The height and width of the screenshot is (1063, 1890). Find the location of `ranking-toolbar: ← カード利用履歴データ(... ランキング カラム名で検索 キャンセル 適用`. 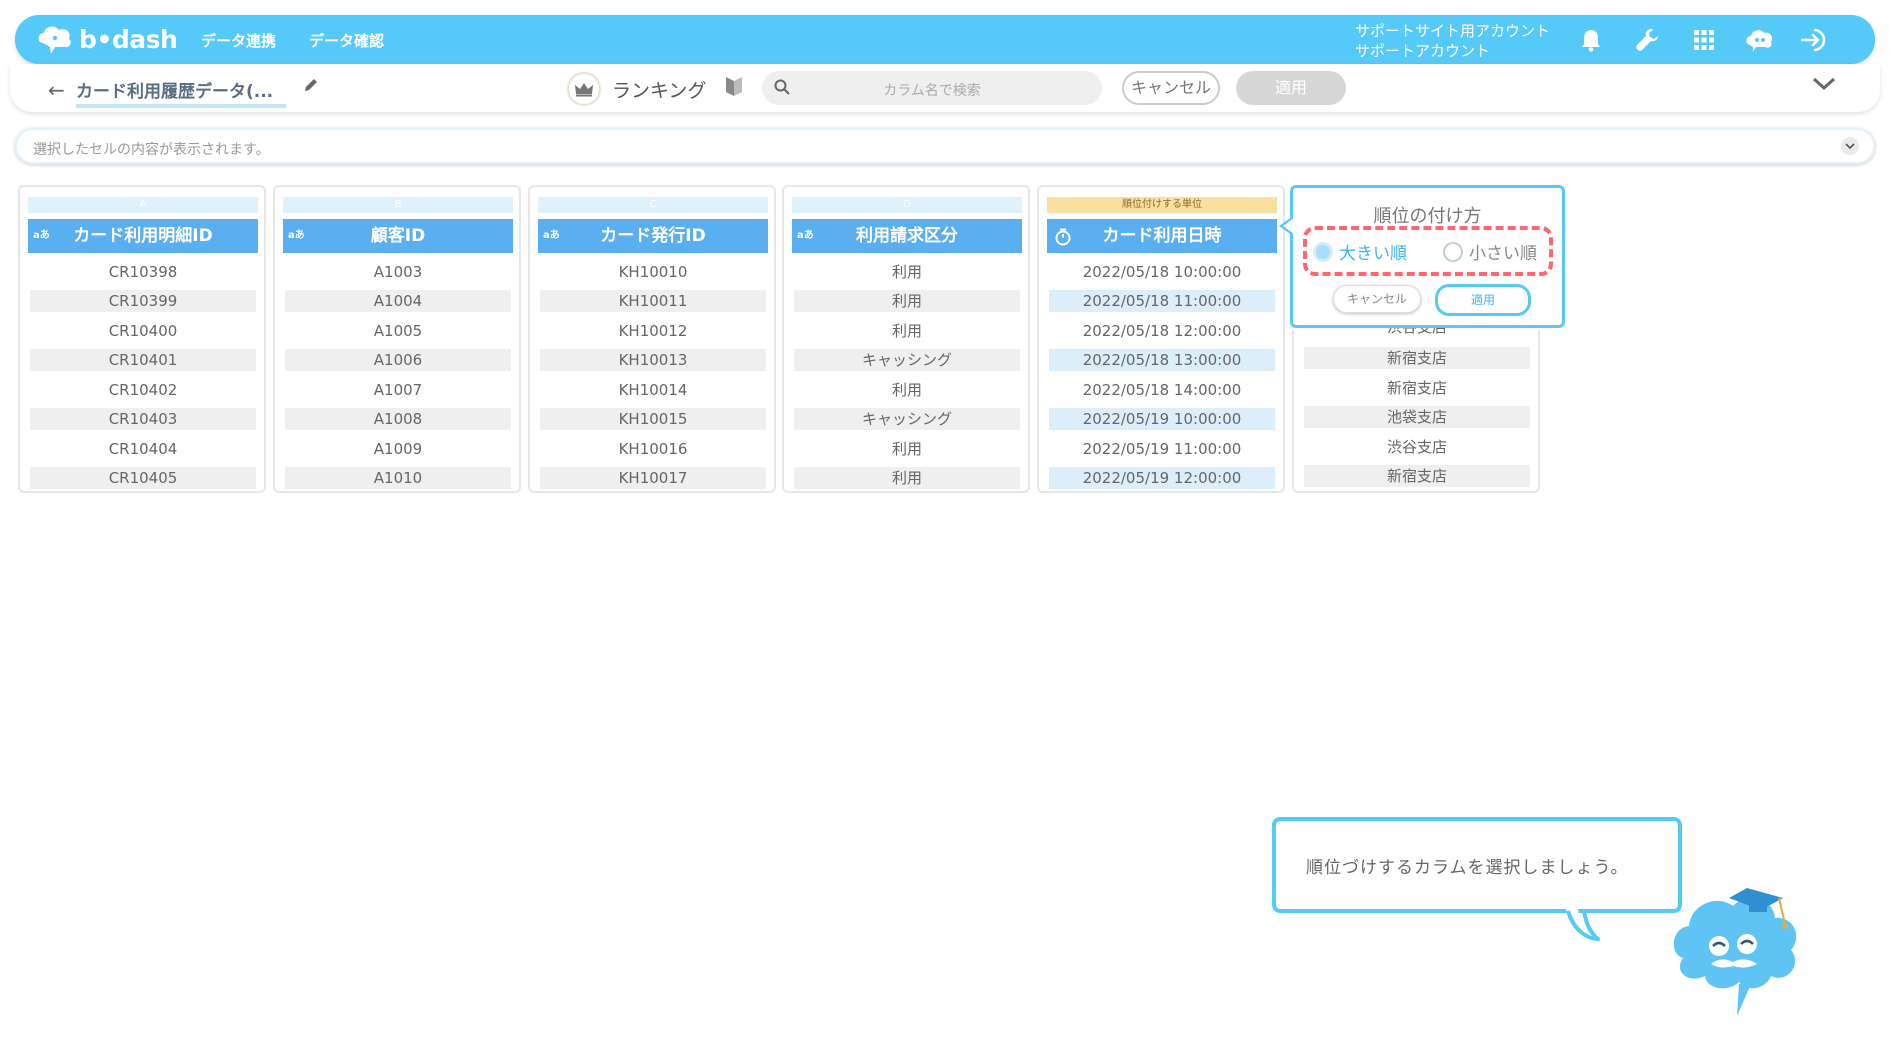

ranking-toolbar: ← カード利用履歴データ(... ランキング カラム名で検索 キャンセル 適用 is located at coordinates (945, 88).